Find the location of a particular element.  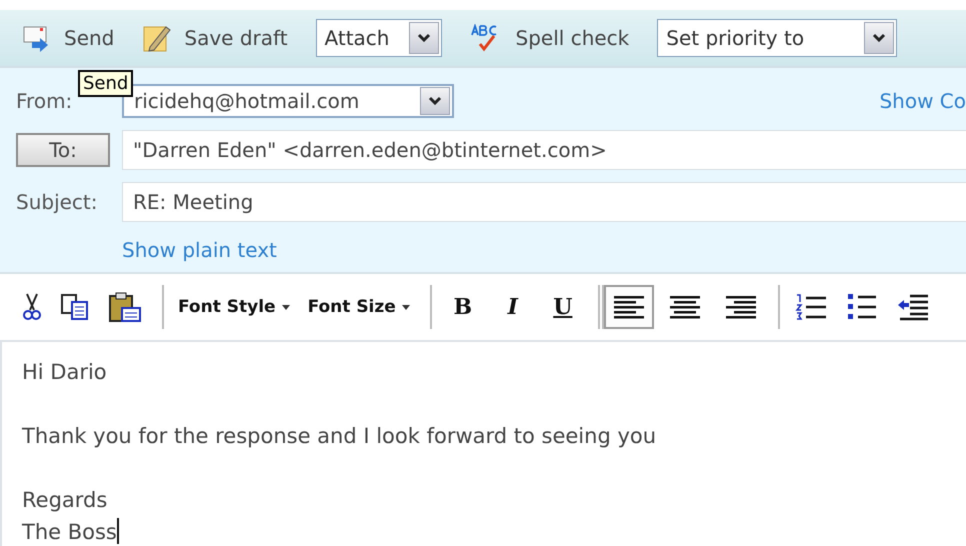

align-button is located at coordinates (629, 307).